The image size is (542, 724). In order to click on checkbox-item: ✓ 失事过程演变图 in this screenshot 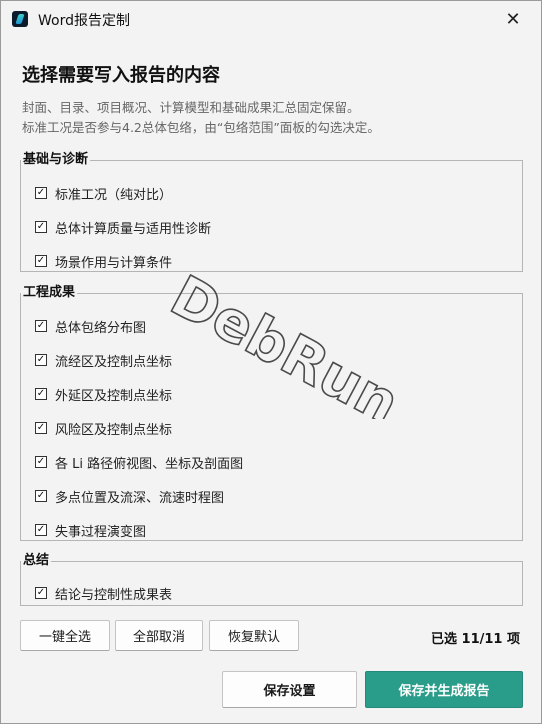, I will do `click(91, 530)`.